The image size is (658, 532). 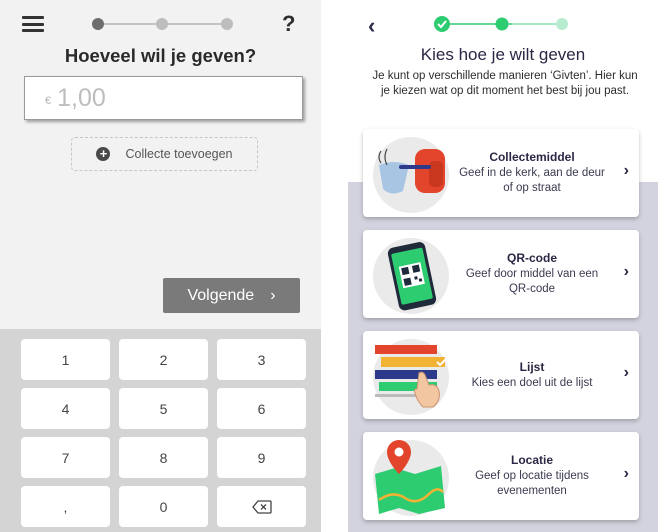 I want to click on next-button-label: Volgende, so click(x=221, y=295).